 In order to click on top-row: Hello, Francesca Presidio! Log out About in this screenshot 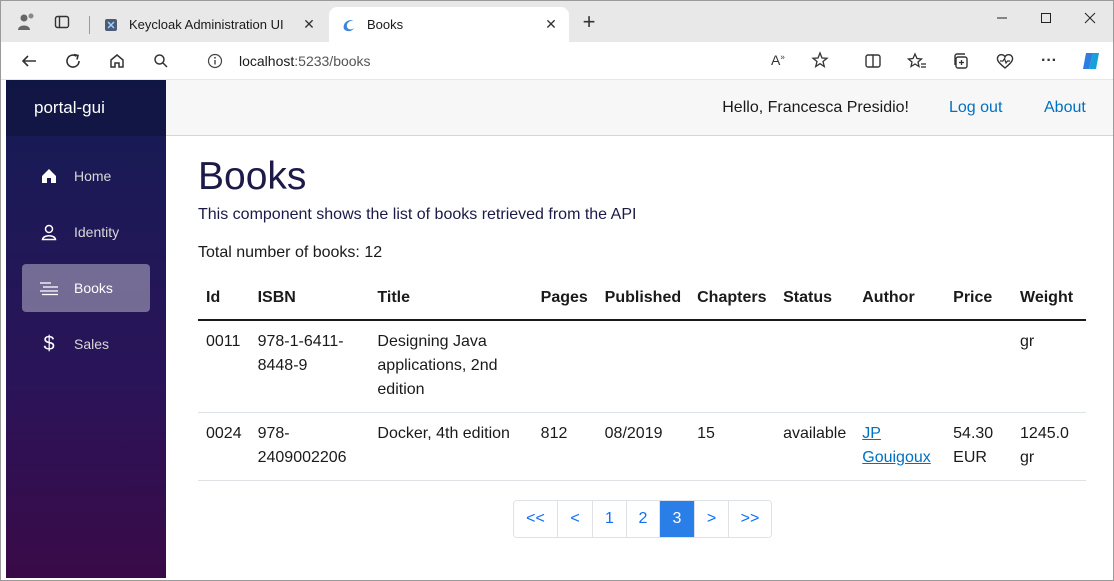, I will do `click(639, 108)`.